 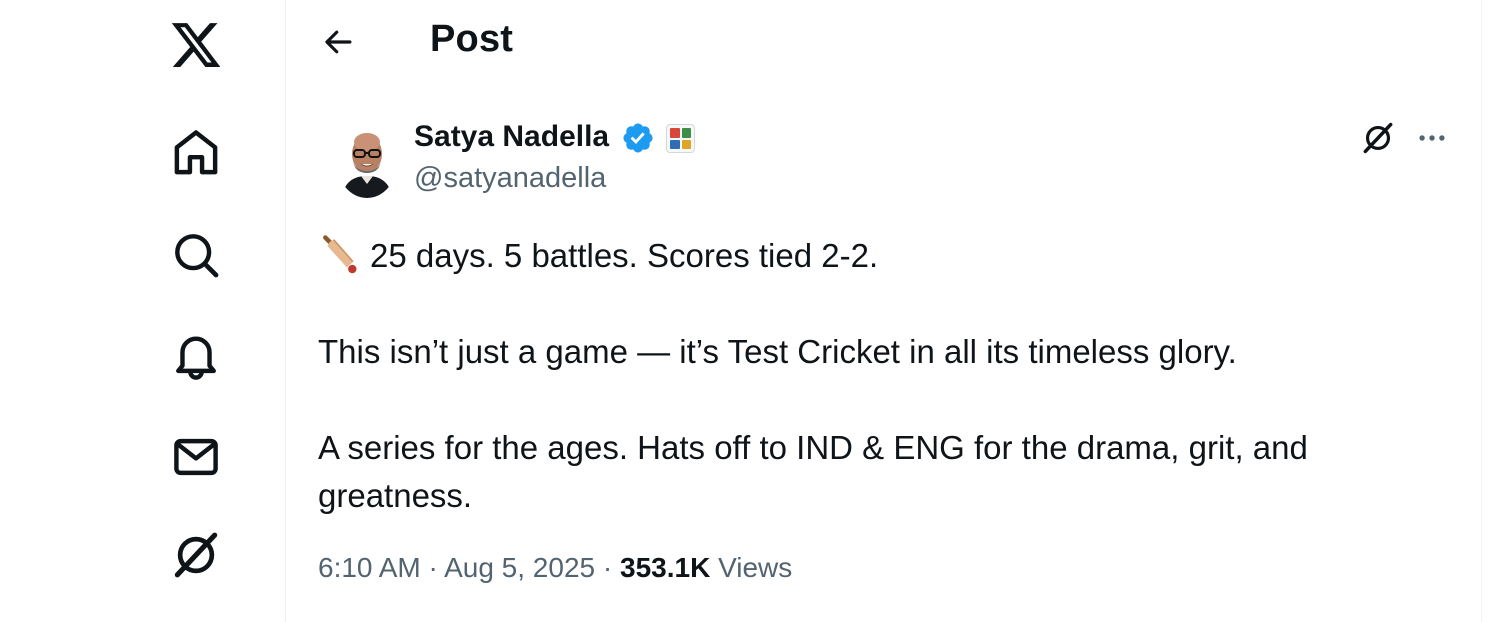 I want to click on avatar, so click(x=367, y=160).